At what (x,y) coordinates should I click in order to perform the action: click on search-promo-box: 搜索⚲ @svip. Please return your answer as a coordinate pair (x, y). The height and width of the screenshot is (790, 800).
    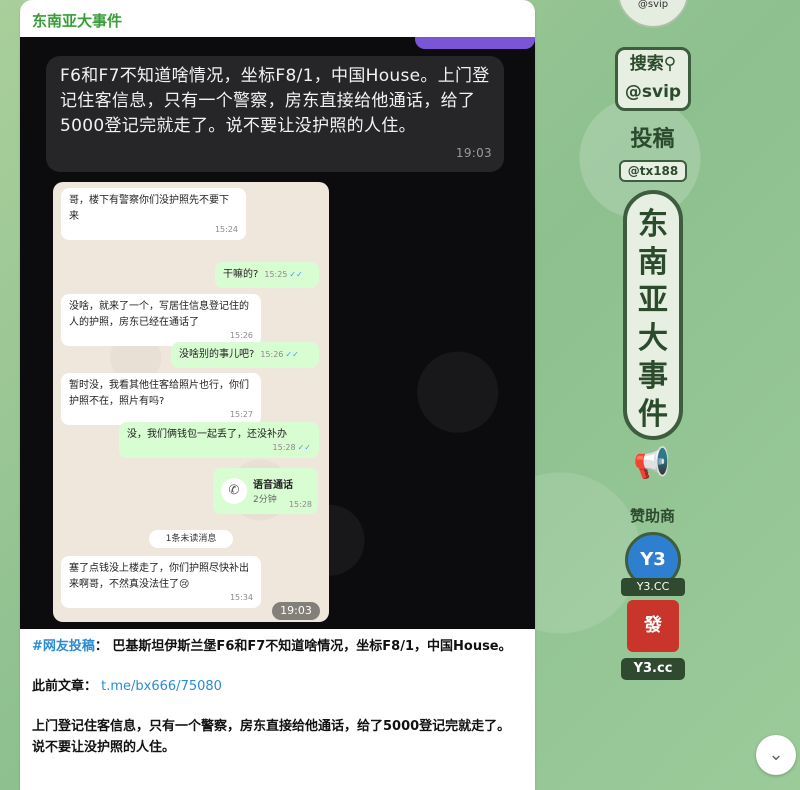
    Looking at the image, I should click on (653, 79).